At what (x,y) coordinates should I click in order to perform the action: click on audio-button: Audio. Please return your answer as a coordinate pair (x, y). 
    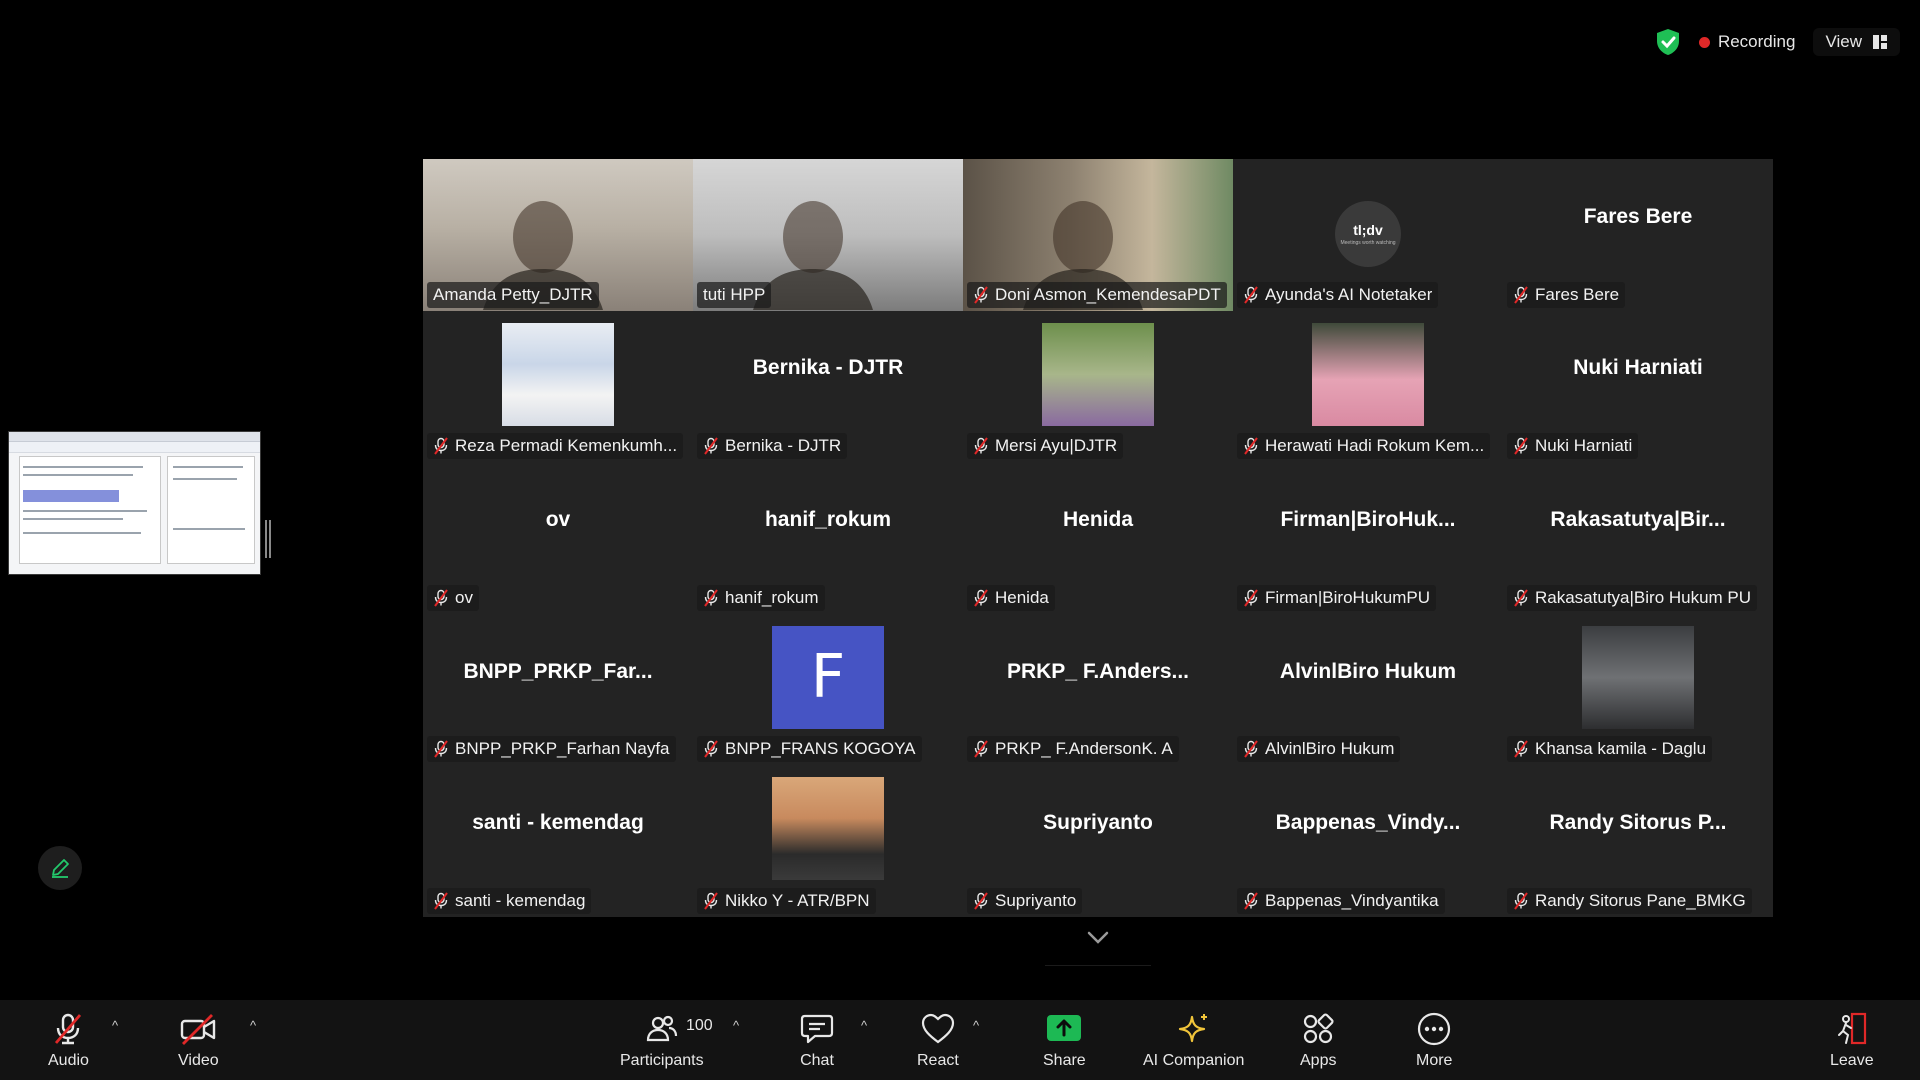
    Looking at the image, I should click on (68, 1040).